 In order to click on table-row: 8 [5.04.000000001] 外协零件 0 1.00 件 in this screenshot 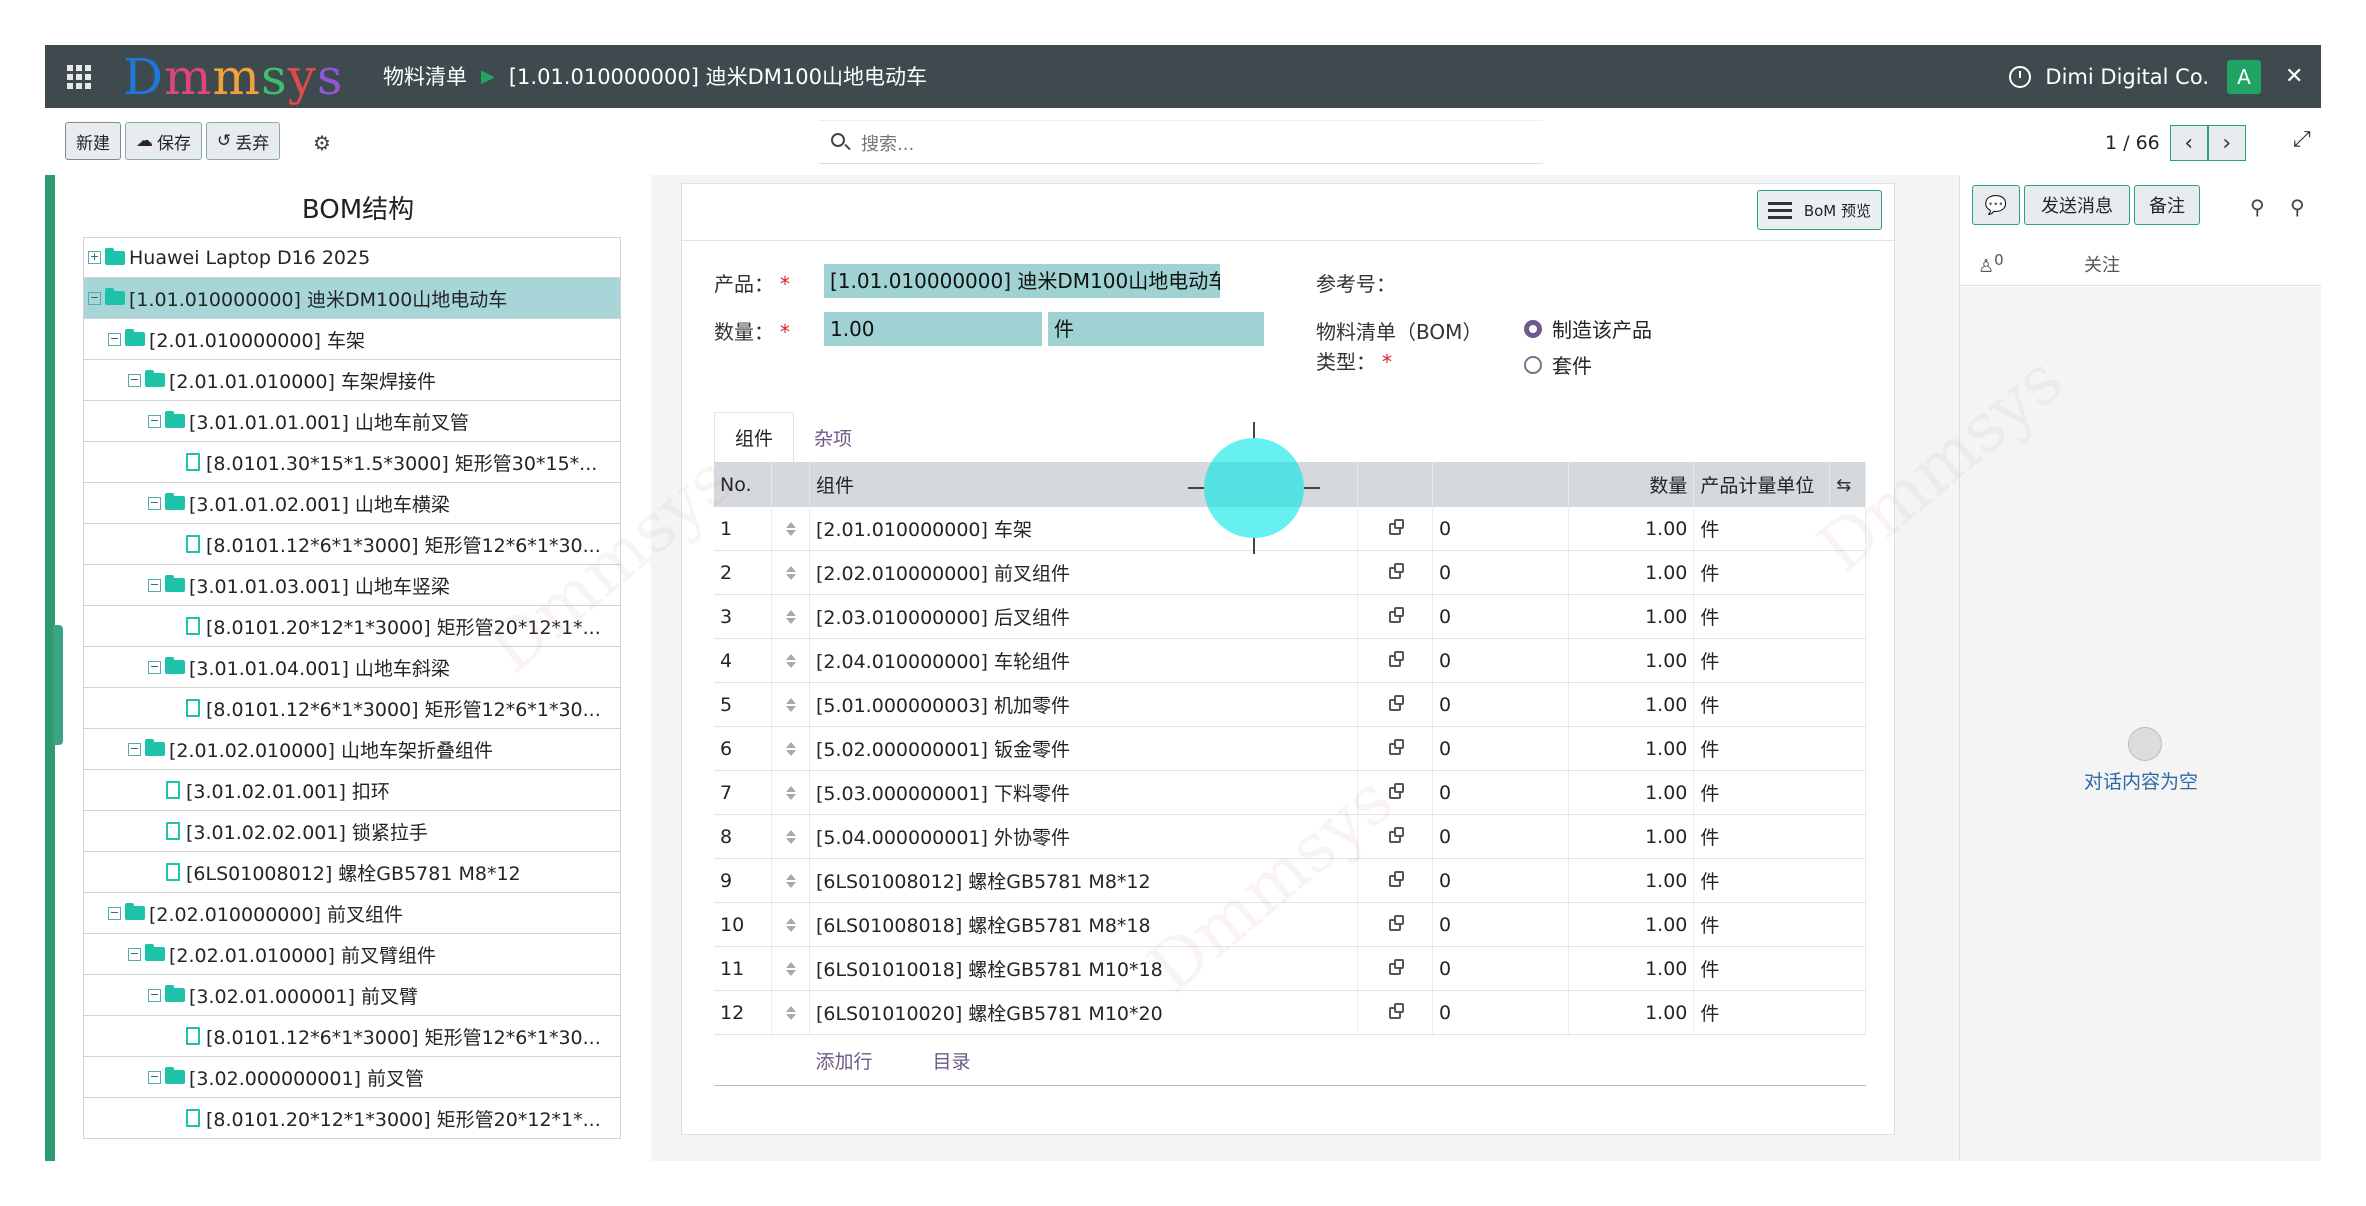, I will do `click(1290, 836)`.